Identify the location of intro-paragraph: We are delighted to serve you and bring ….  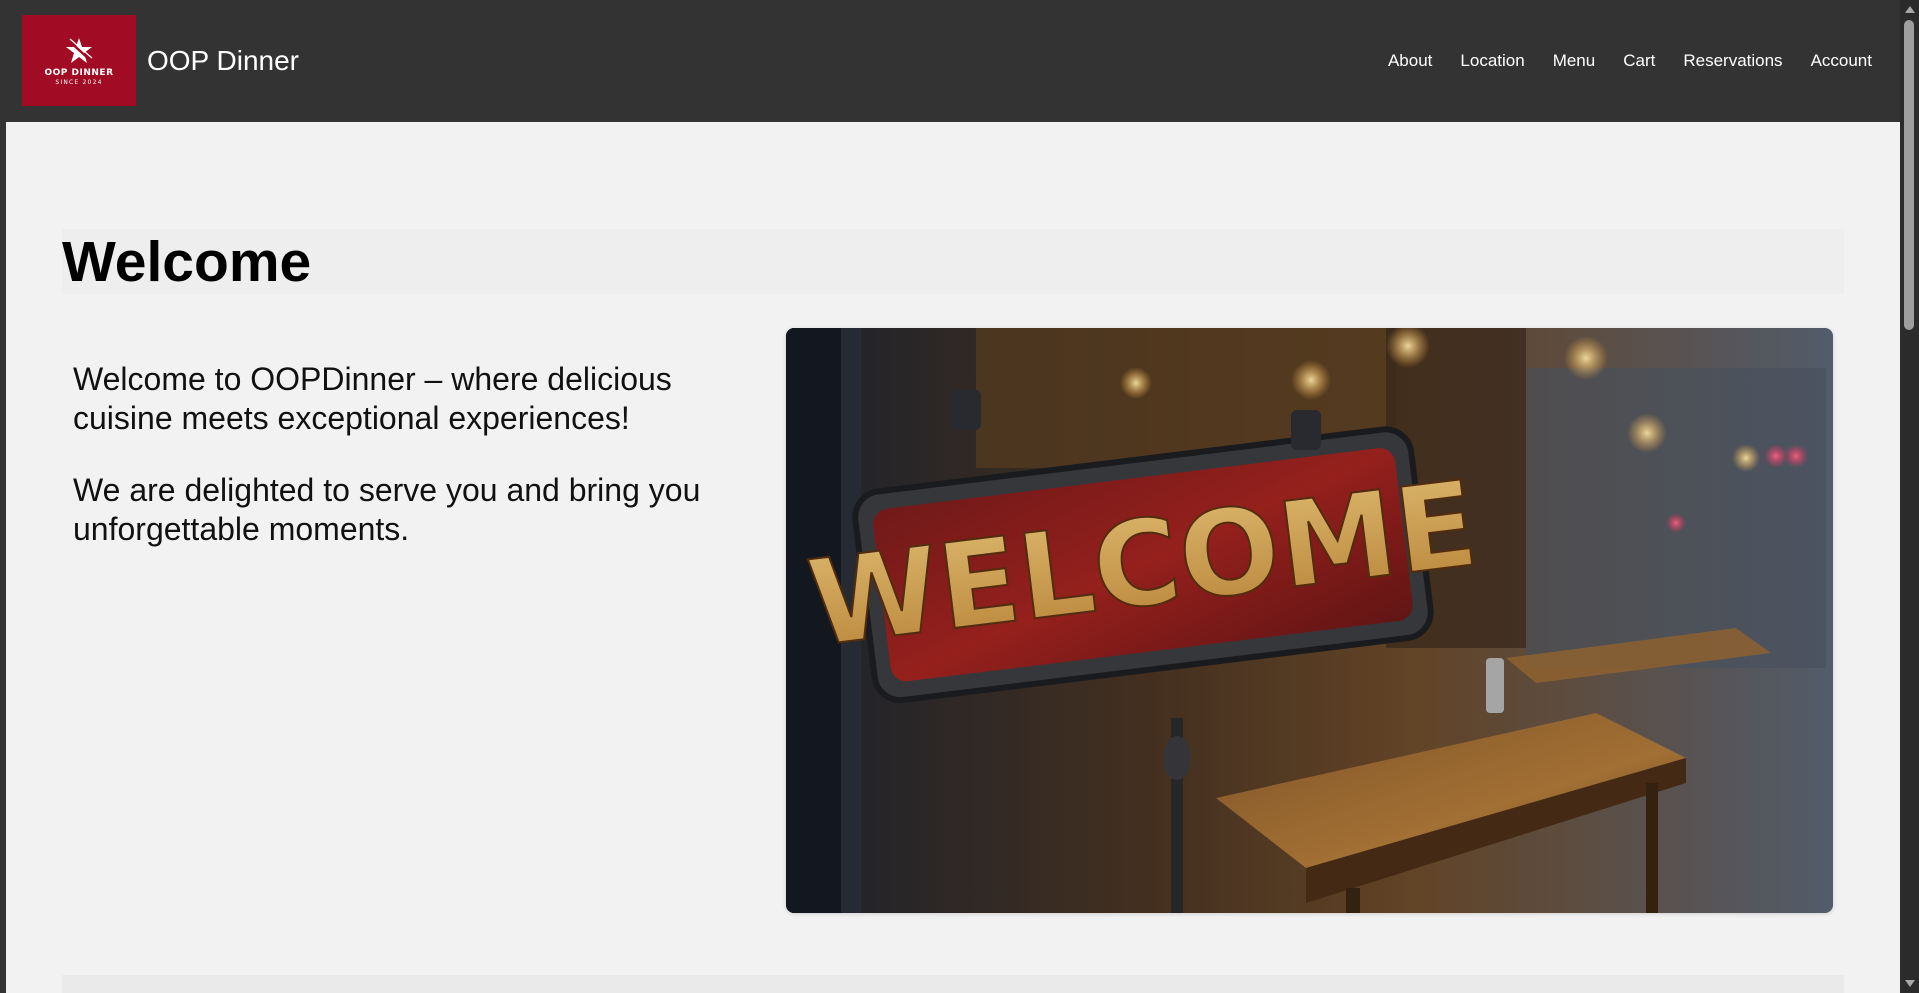
(387, 509).